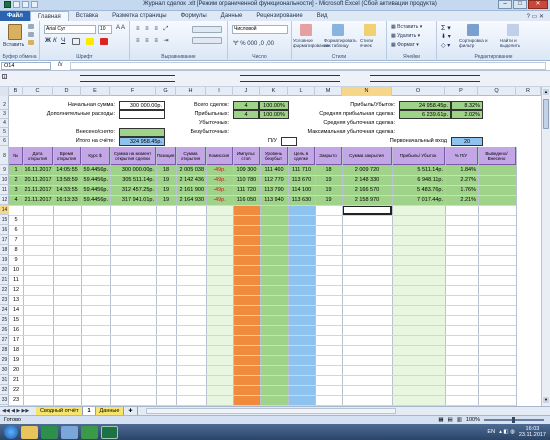  What do you see at coordinates (194, 16) in the screenshot?
I see `tab-formulas: Формулы` at bounding box center [194, 16].